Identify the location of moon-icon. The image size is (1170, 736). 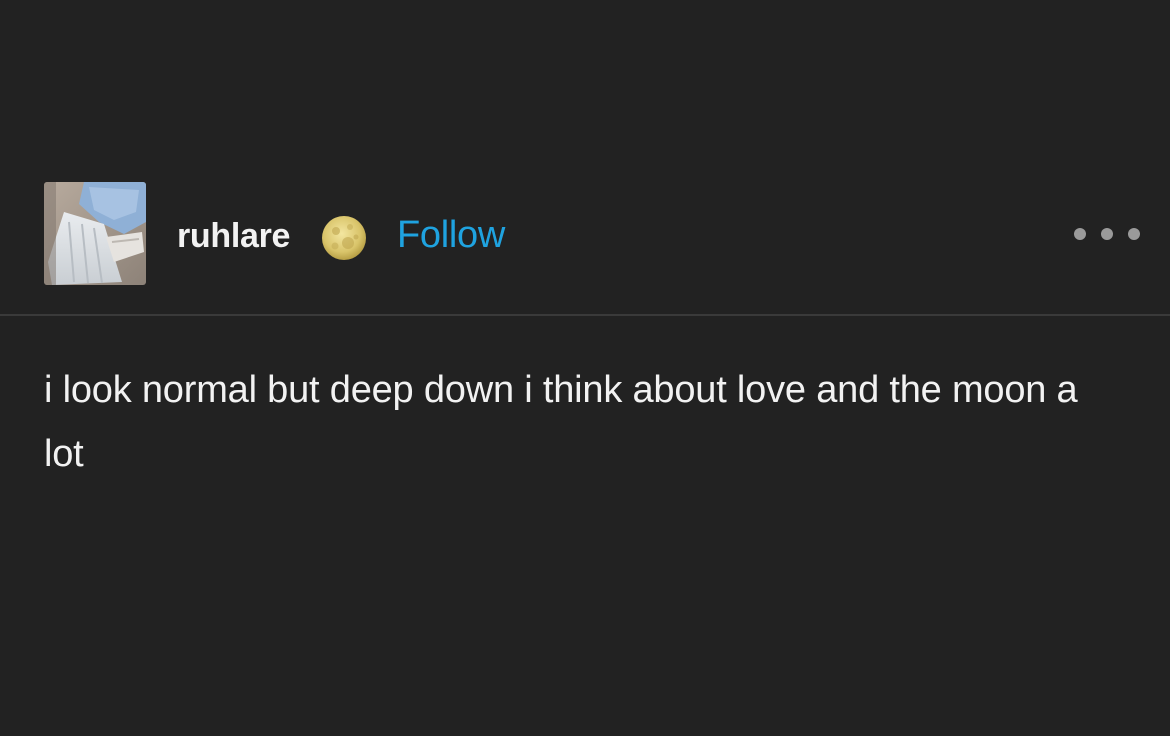
(344, 238).